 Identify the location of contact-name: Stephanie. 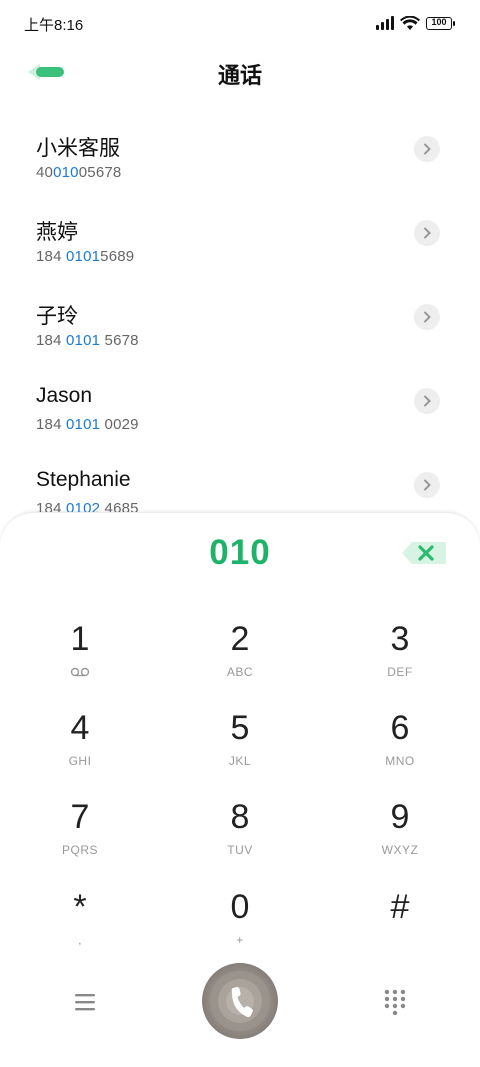
(83, 479).